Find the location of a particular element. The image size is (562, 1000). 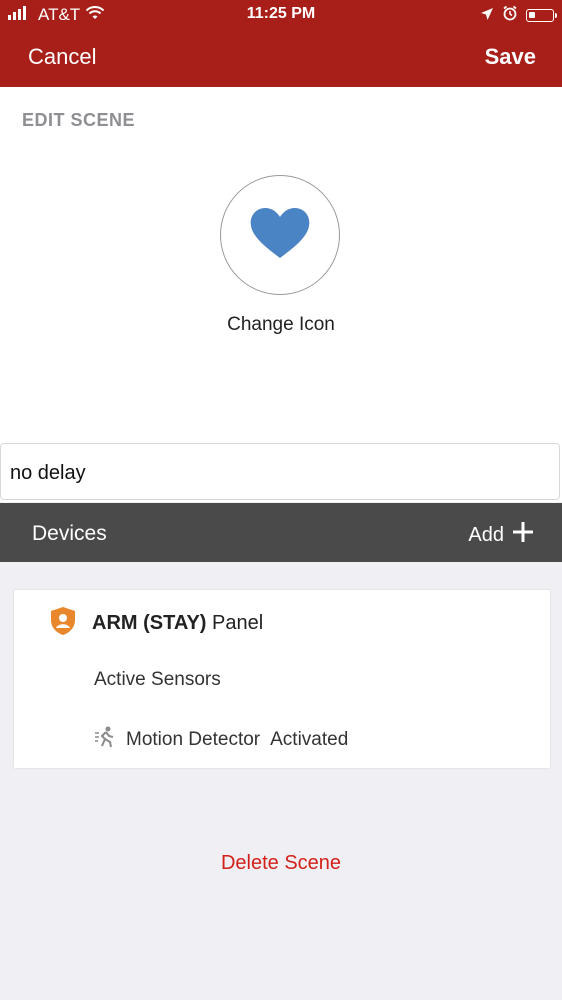

delete-scene-button: Delete Scene is located at coordinates (281, 863).